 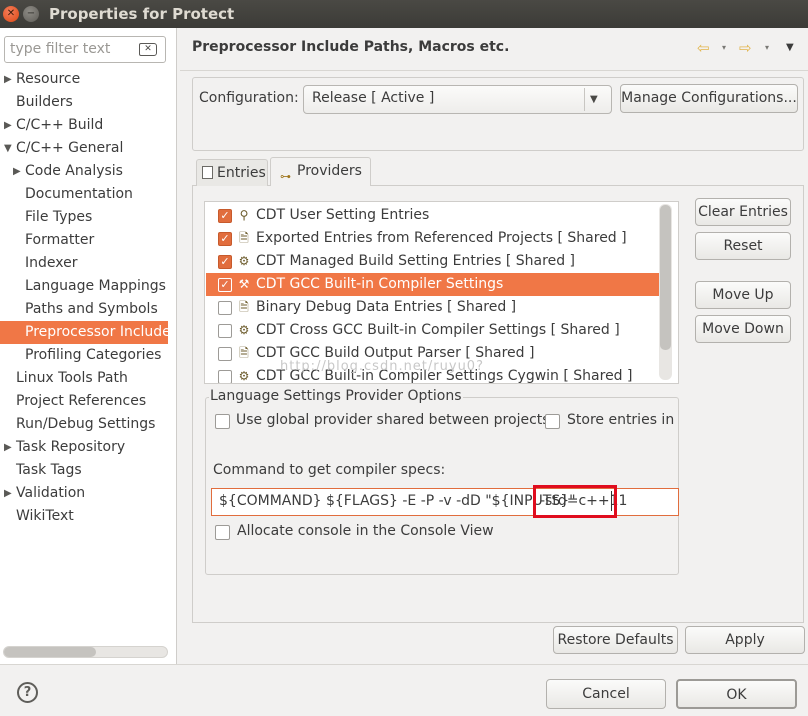 What do you see at coordinates (85, 424) in the screenshot?
I see `sidebar-item: Run/Debug Settings` at bounding box center [85, 424].